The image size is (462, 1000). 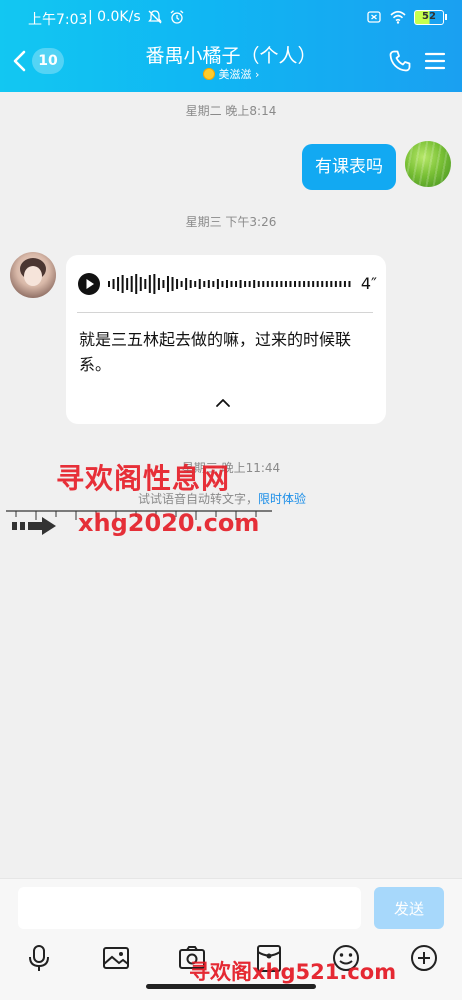 What do you see at coordinates (89, 284) in the screenshot?
I see `play-icon` at bounding box center [89, 284].